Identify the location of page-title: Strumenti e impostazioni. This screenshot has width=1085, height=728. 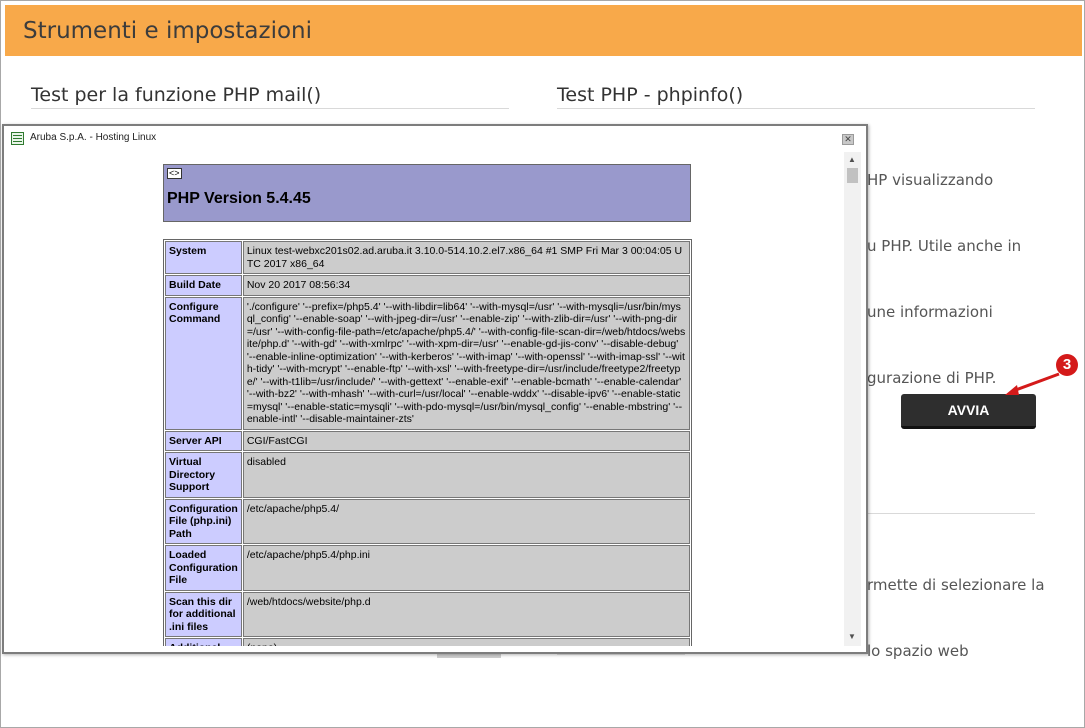
(168, 31).